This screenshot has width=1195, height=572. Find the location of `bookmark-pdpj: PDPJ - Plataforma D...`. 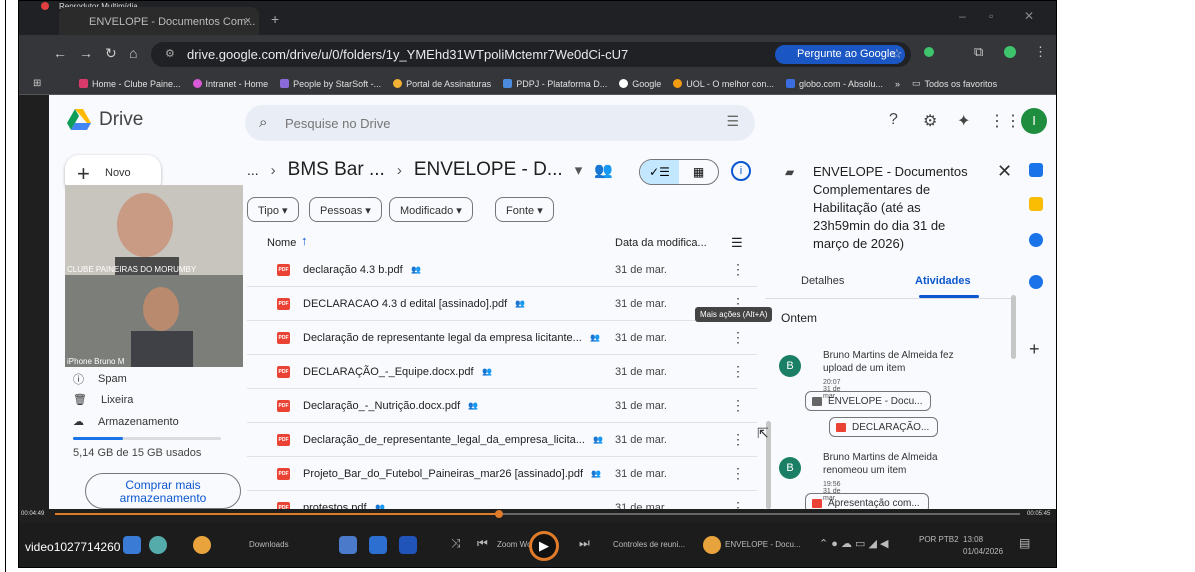

bookmark-pdpj: PDPJ - Plataforma D... is located at coordinates (555, 84).